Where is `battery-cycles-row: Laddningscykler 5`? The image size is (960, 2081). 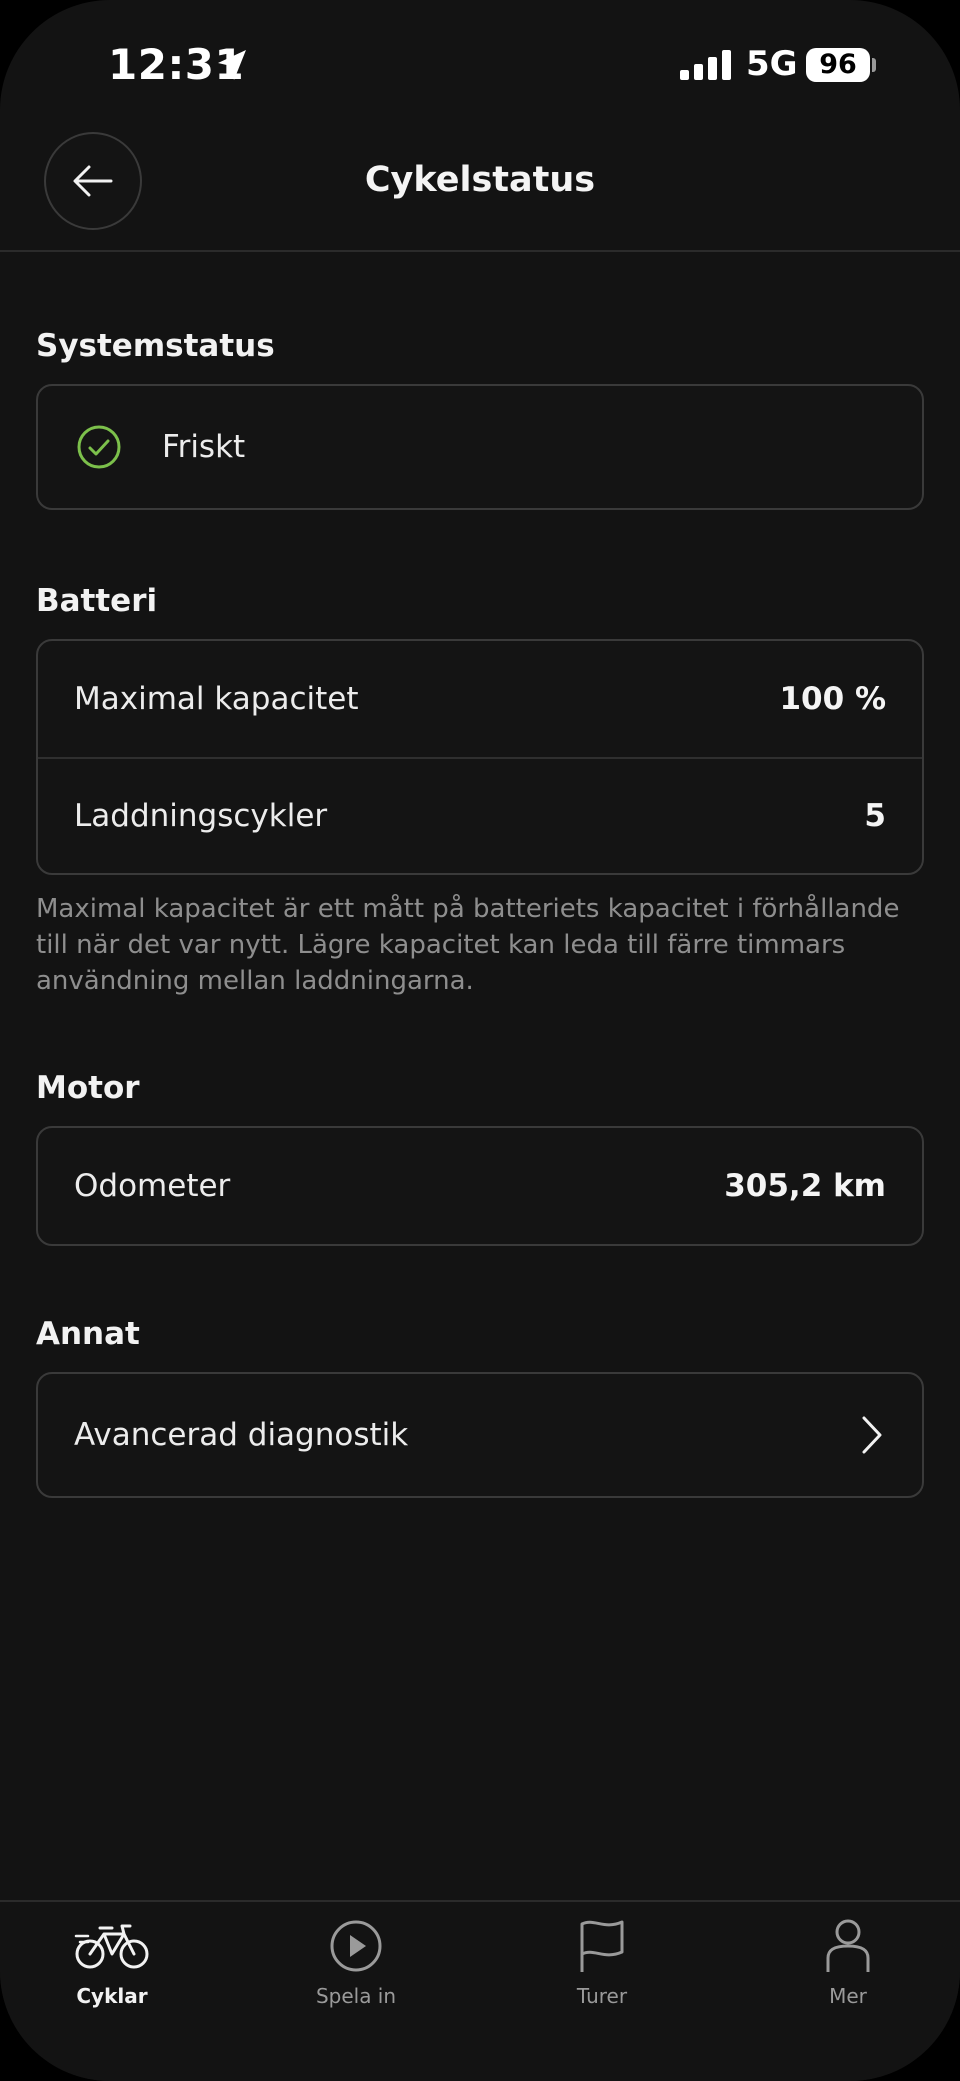
battery-cycles-row: Laddningscykler 5 is located at coordinates (480, 815).